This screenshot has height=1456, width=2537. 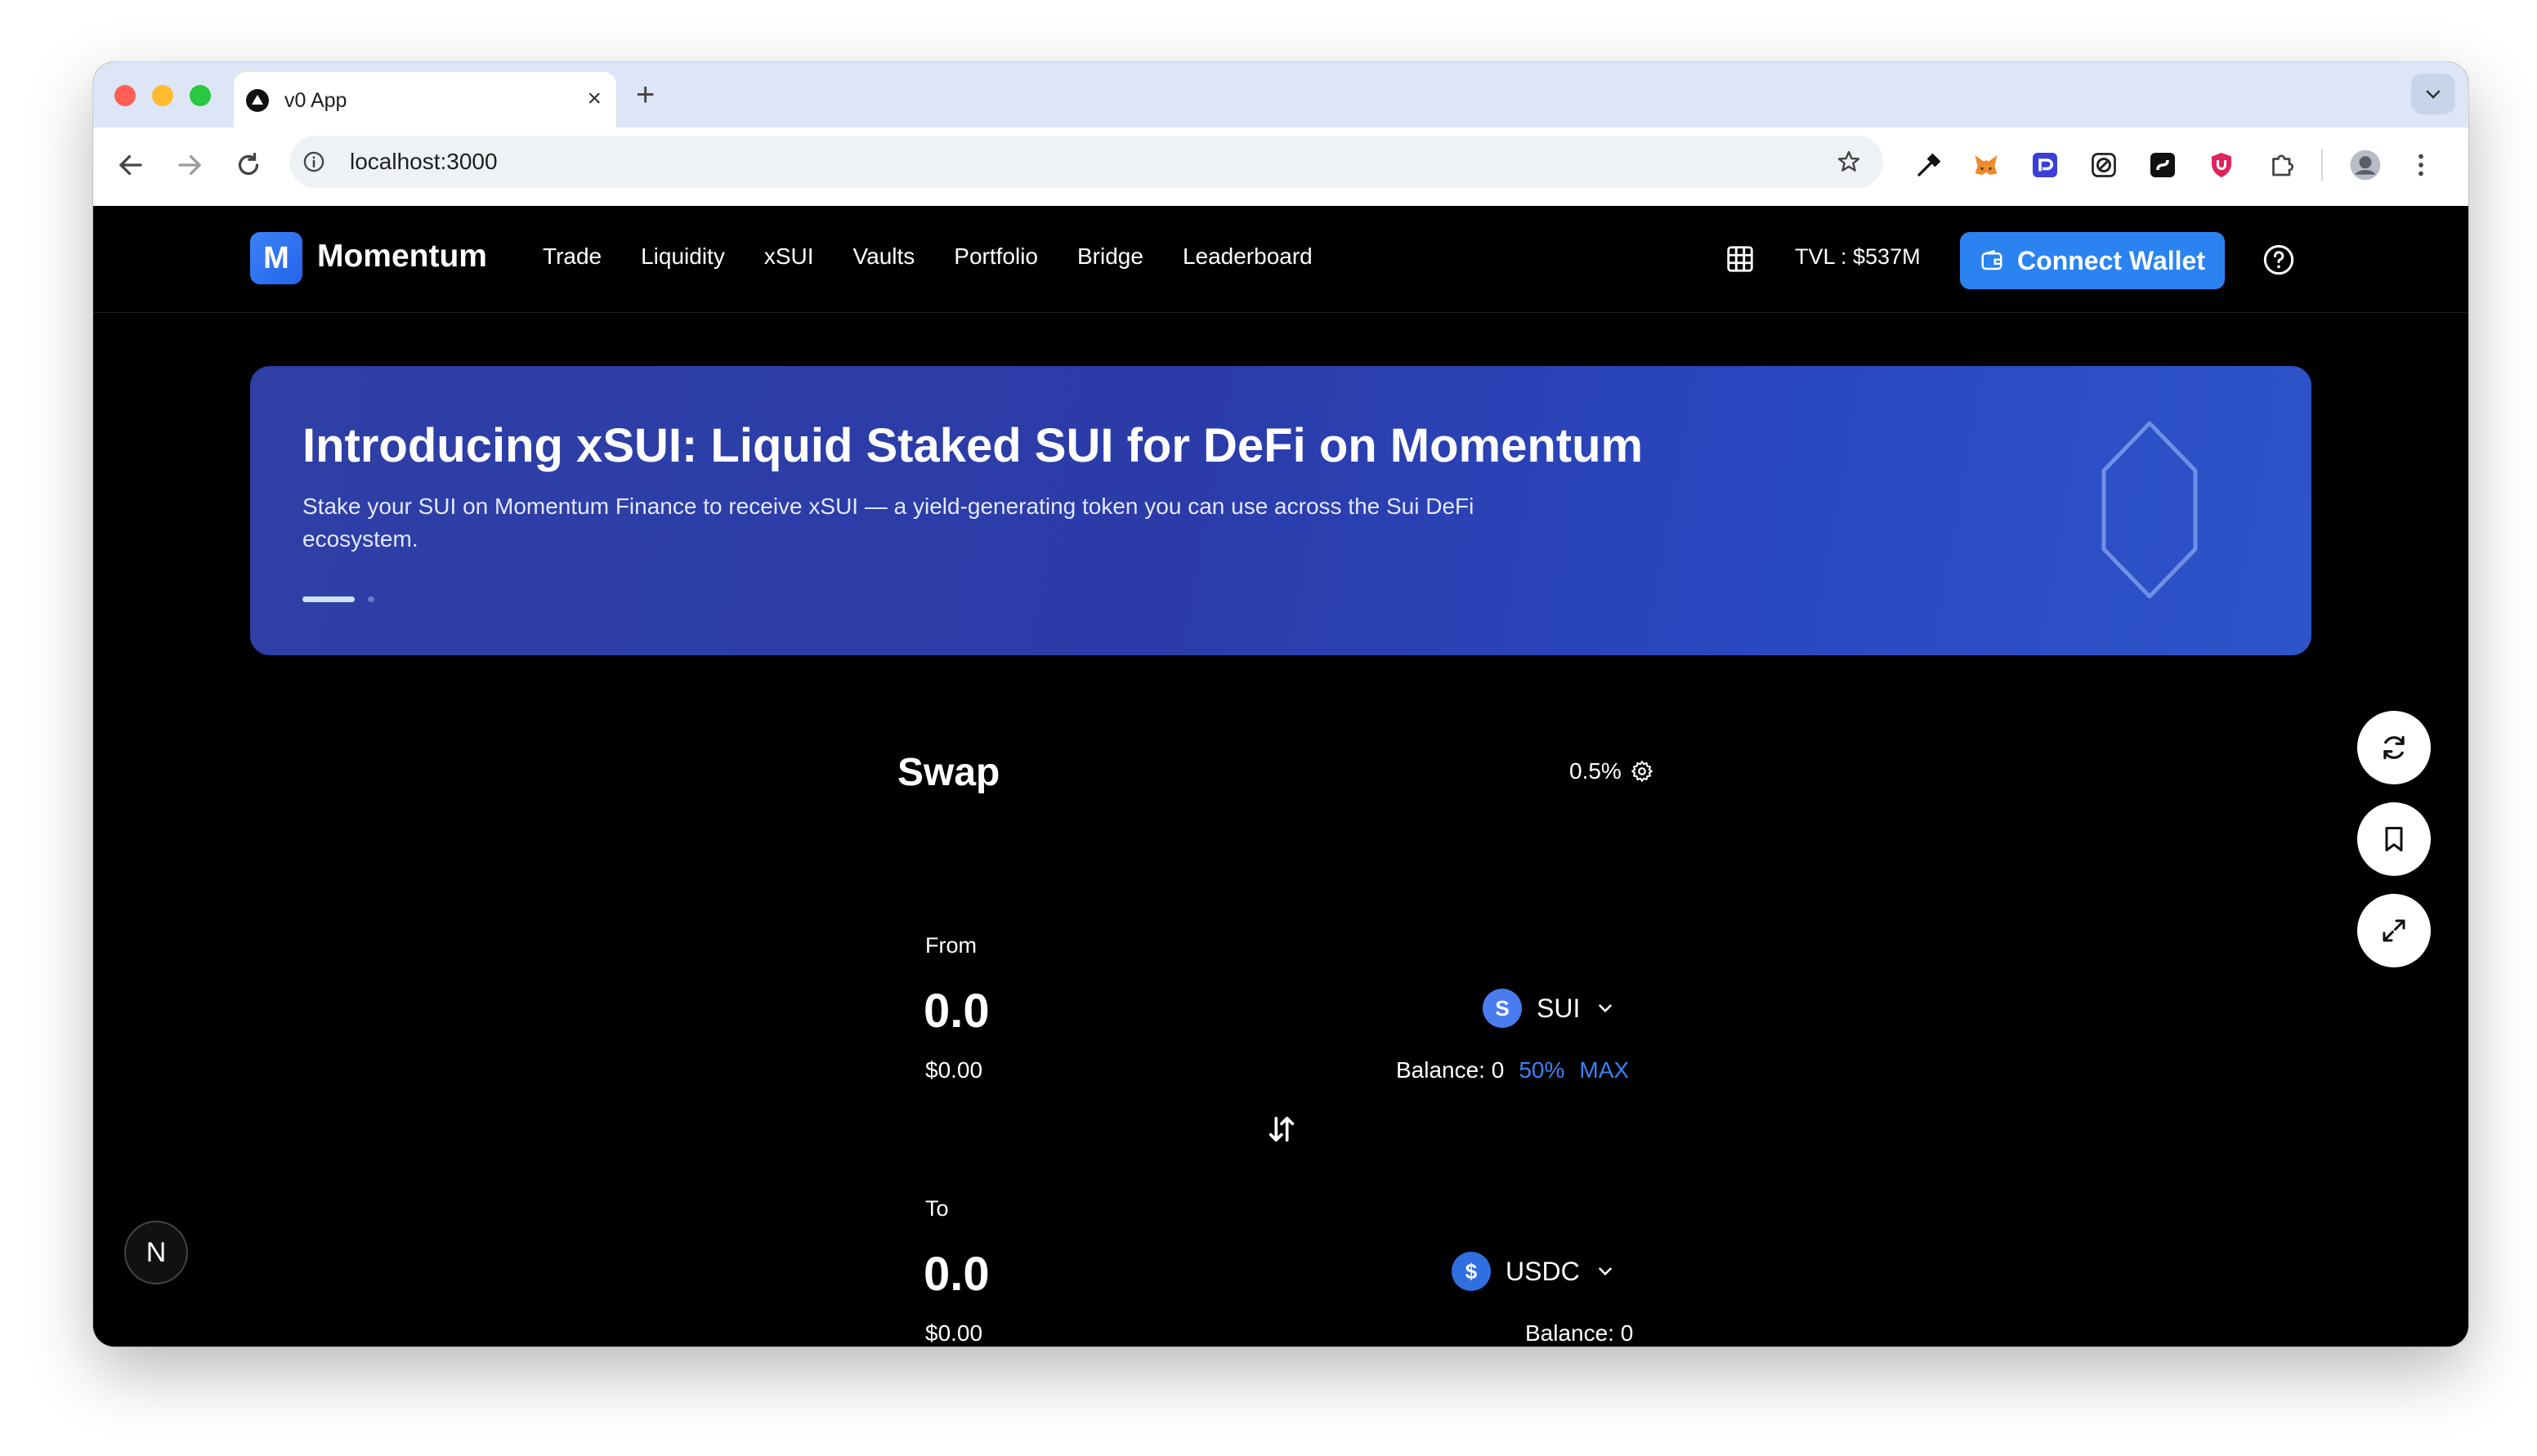 I want to click on url-text: localhost:3000, so click(x=424, y=162).